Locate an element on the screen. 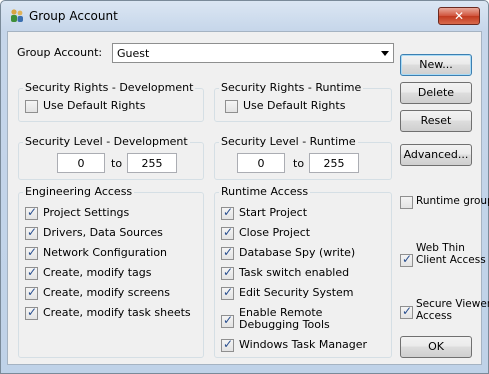 The height and width of the screenshot is (374, 489). close-project-checkbox is located at coordinates (227, 232).